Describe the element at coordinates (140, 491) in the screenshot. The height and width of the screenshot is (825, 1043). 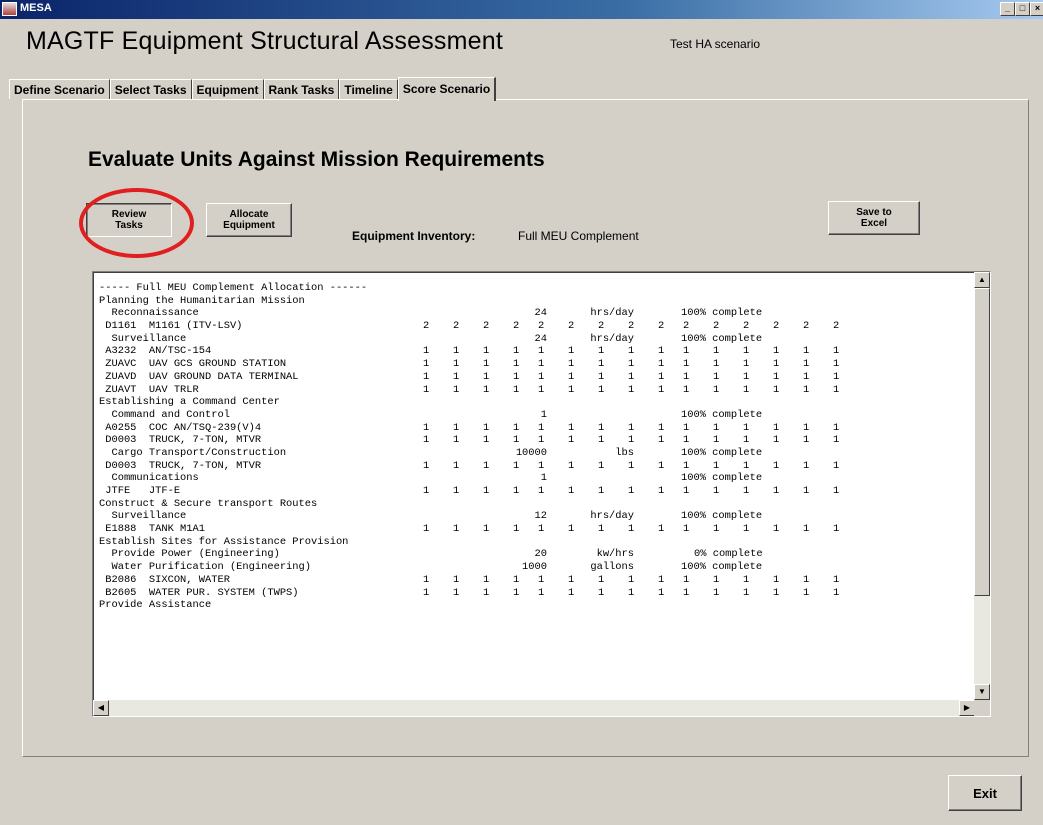
I see `report-line-label: JTFE JTF-E` at that location.